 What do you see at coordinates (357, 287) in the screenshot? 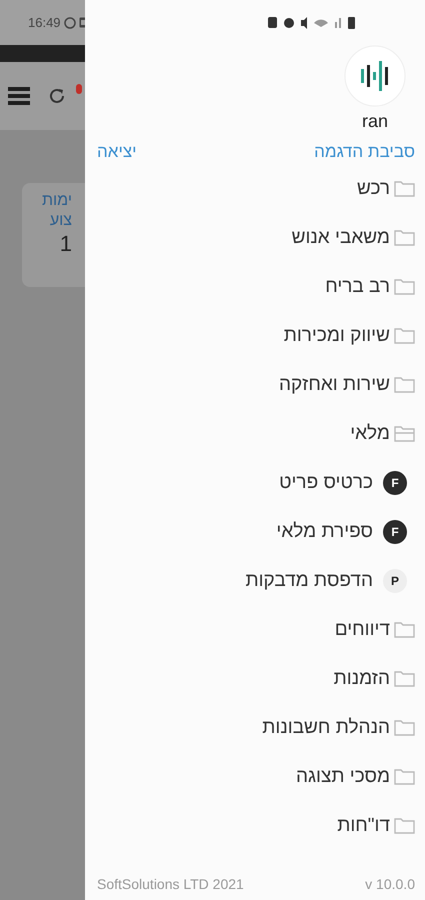
I see `menu-label: רב בריח` at bounding box center [357, 287].